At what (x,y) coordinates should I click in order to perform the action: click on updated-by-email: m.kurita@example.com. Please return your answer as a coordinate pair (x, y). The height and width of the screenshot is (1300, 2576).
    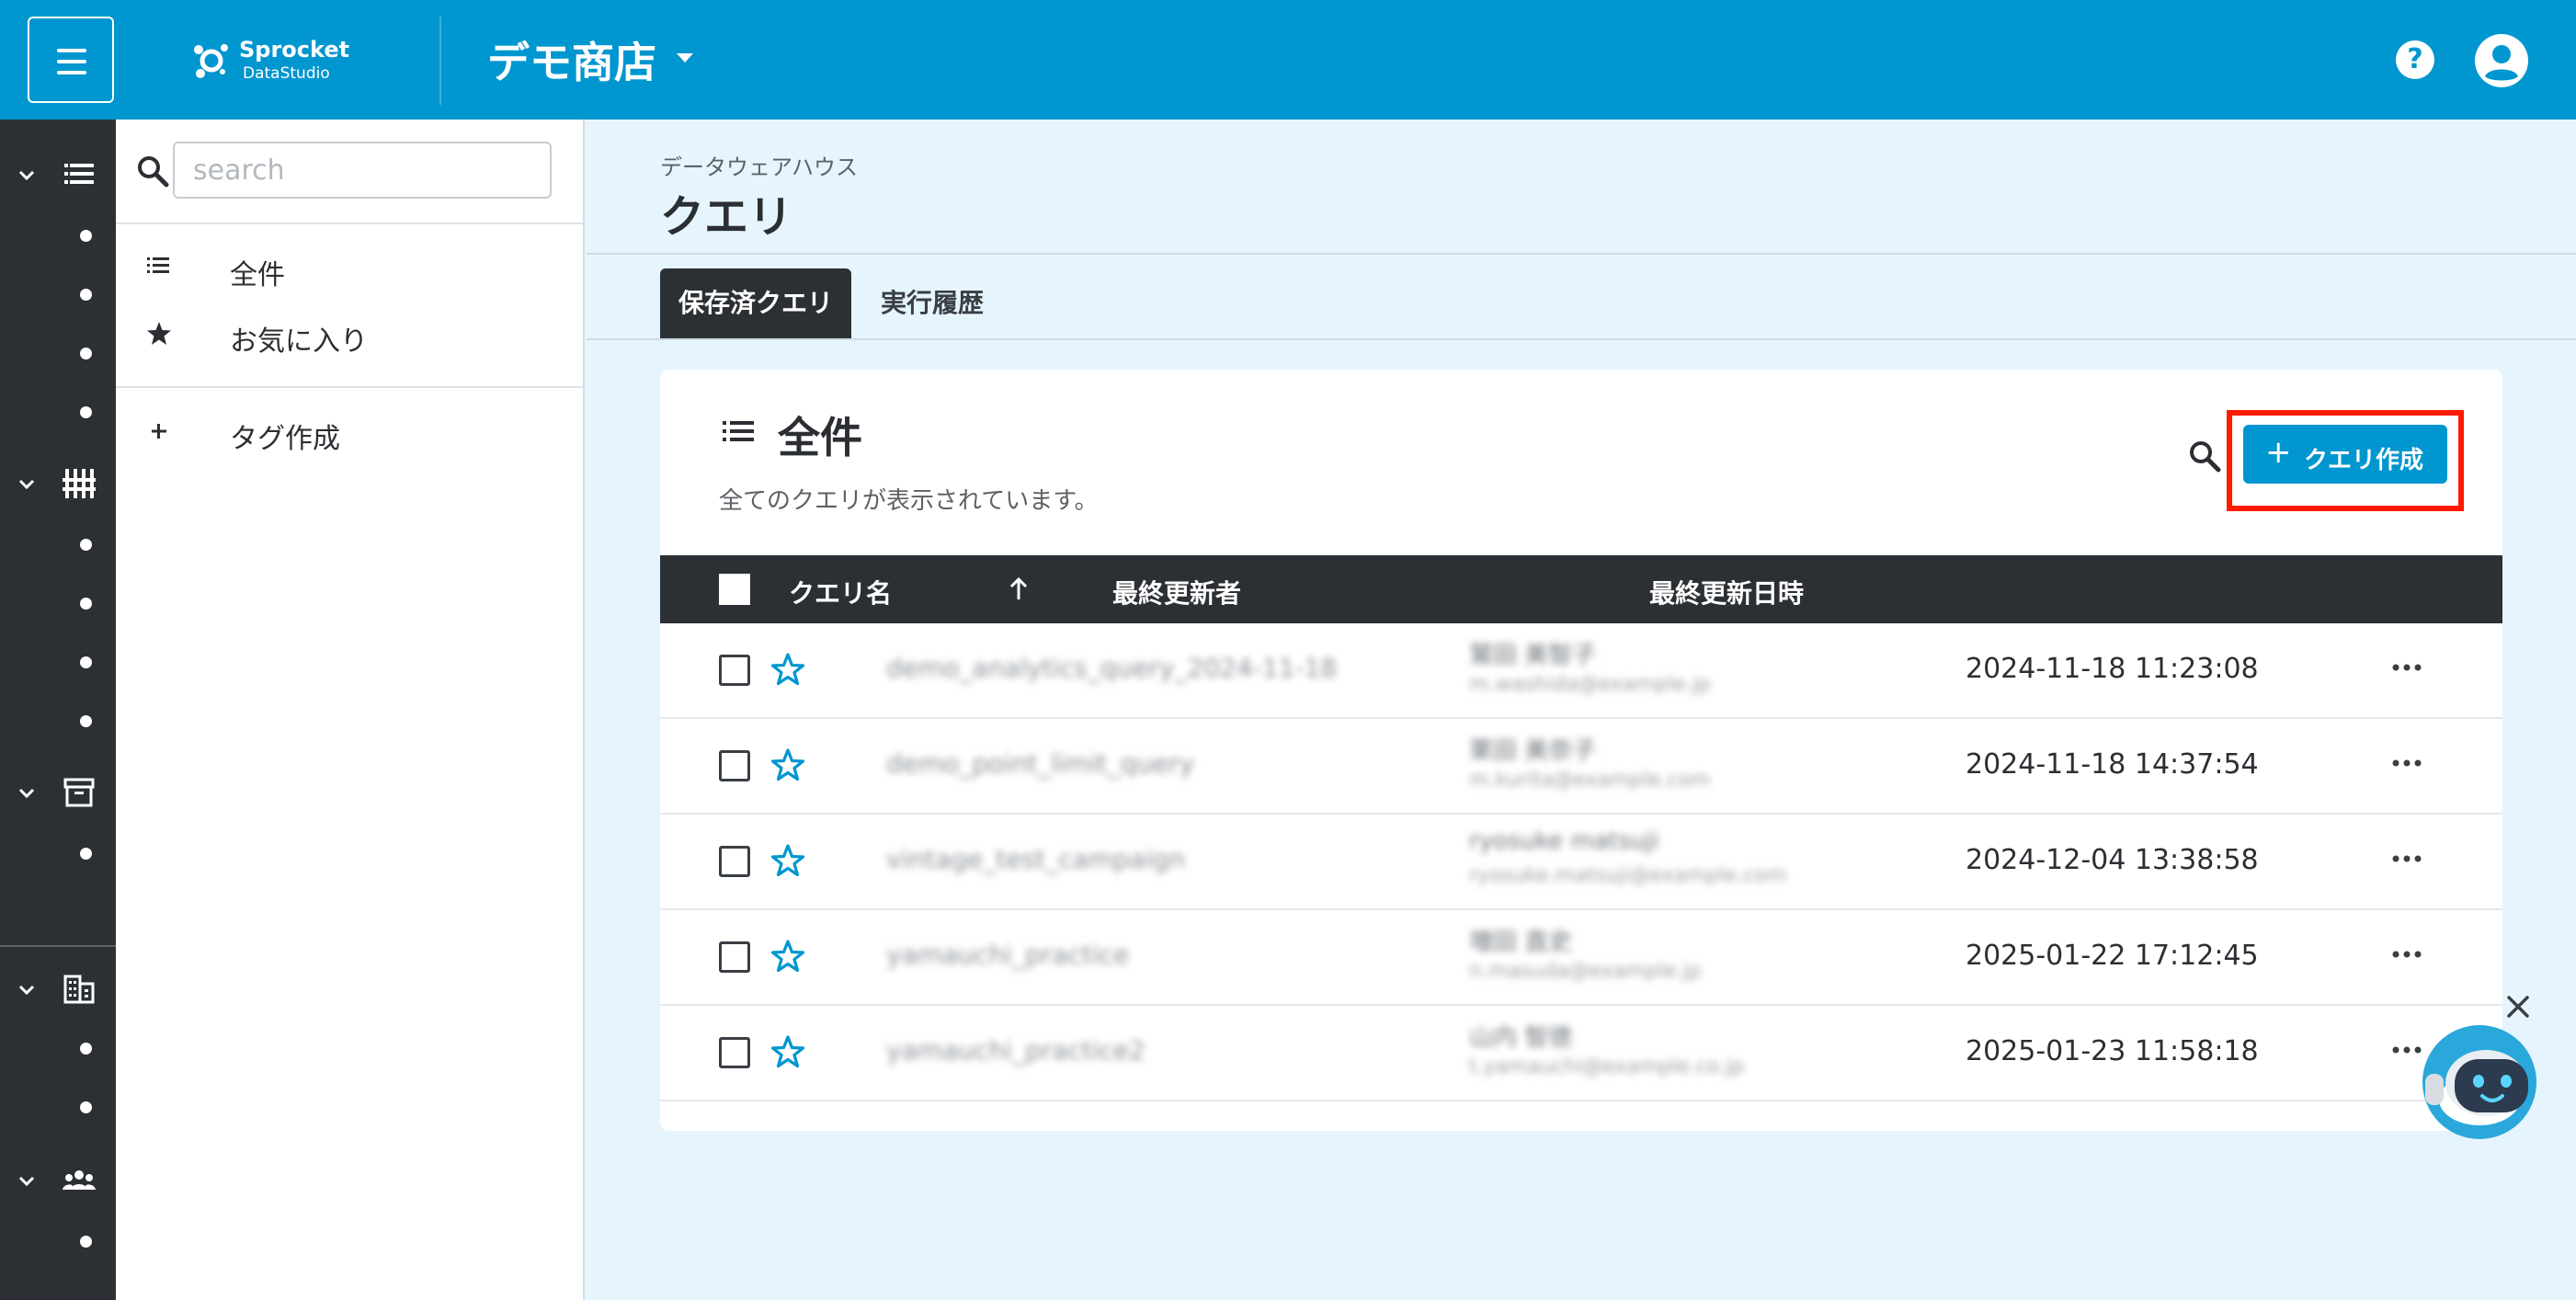
    Looking at the image, I should click on (1590, 780).